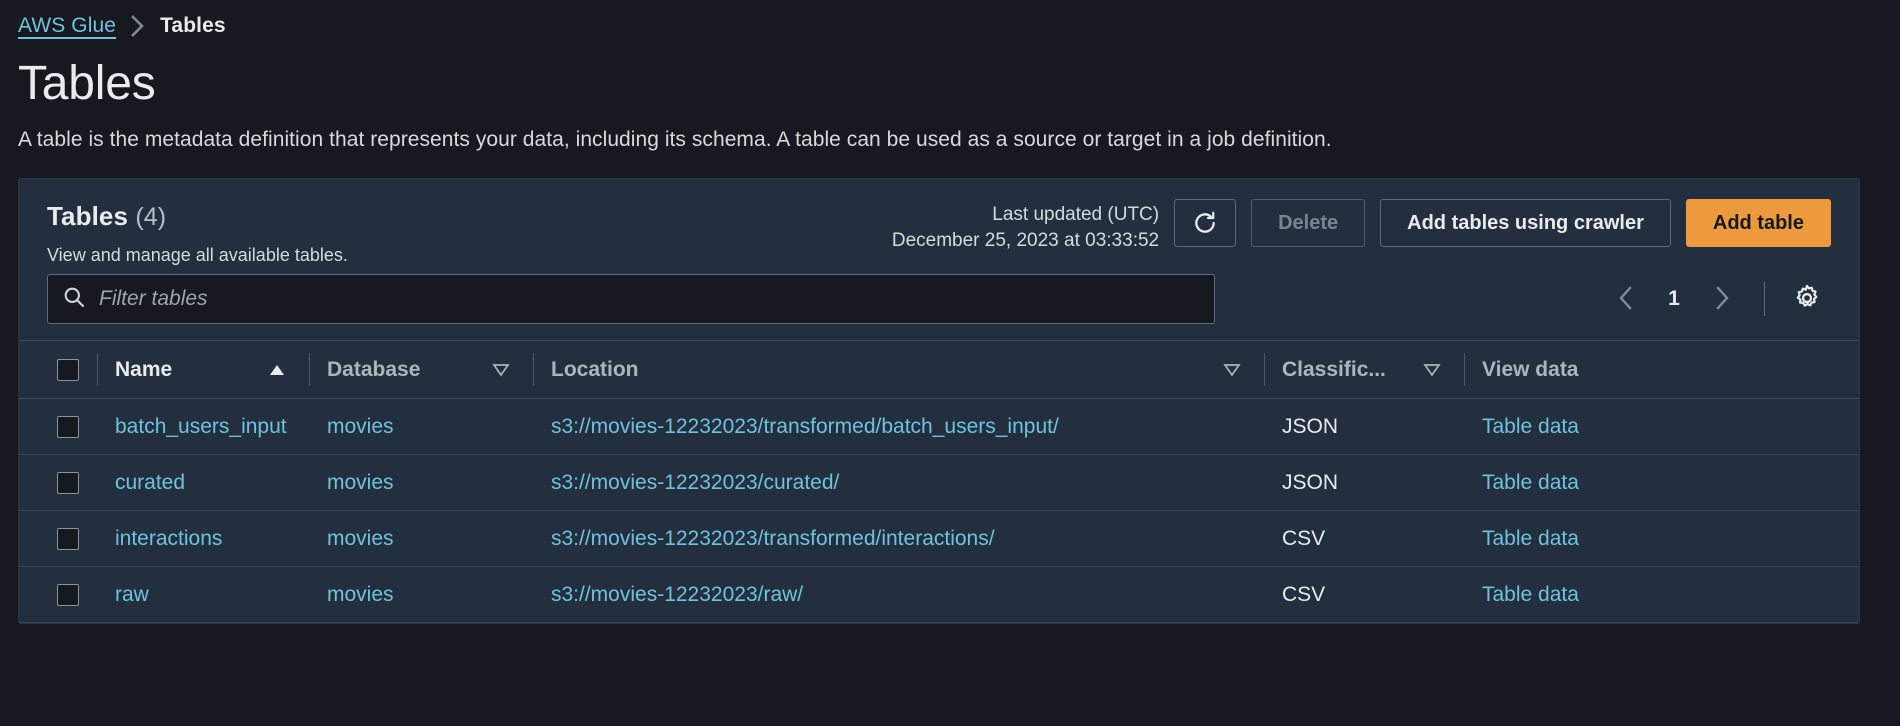 Image resolution: width=1900 pixels, height=726 pixels. I want to click on cell-name: curated, so click(203, 482).